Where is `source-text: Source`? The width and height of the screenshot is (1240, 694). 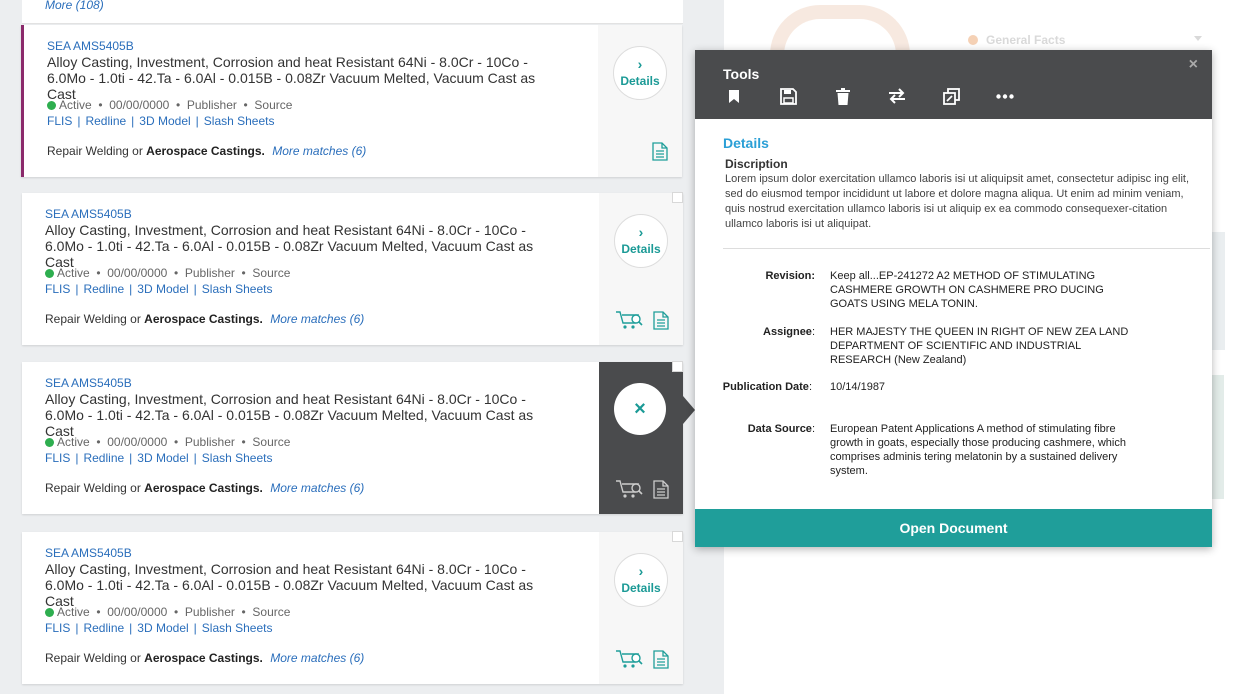
source-text: Source is located at coordinates (271, 612).